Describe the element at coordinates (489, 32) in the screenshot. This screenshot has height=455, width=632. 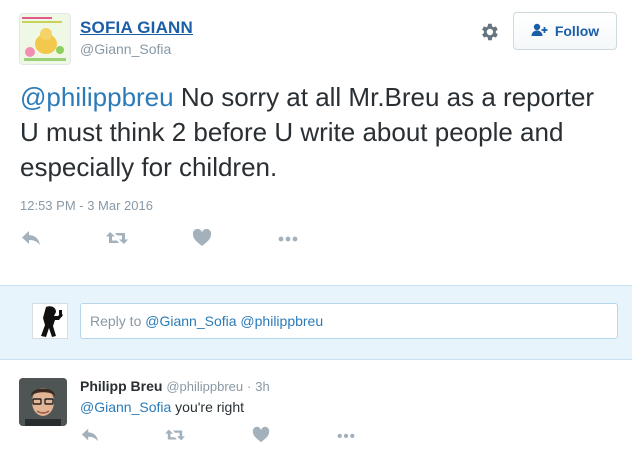
I see `gear-icon` at that location.